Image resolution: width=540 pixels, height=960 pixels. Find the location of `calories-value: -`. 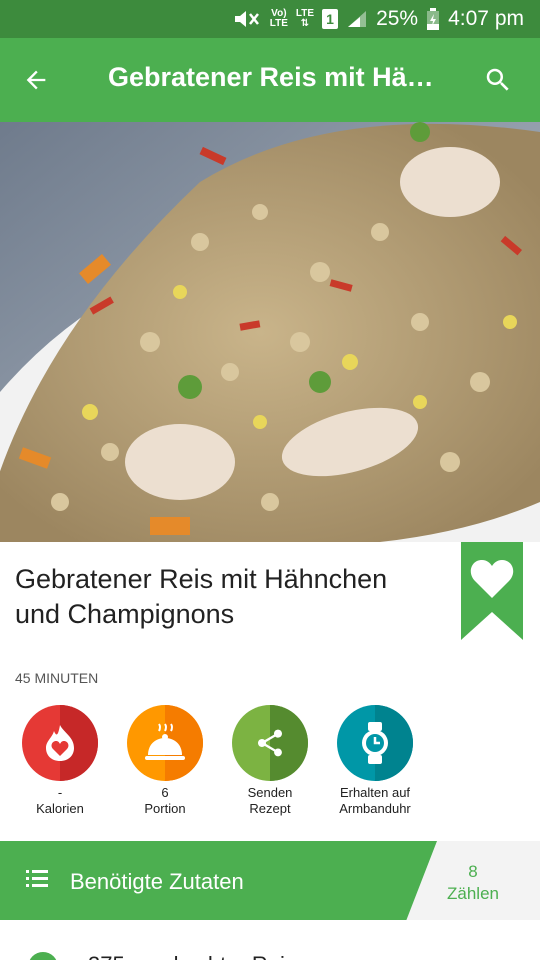

calories-value: - is located at coordinates (60, 792).